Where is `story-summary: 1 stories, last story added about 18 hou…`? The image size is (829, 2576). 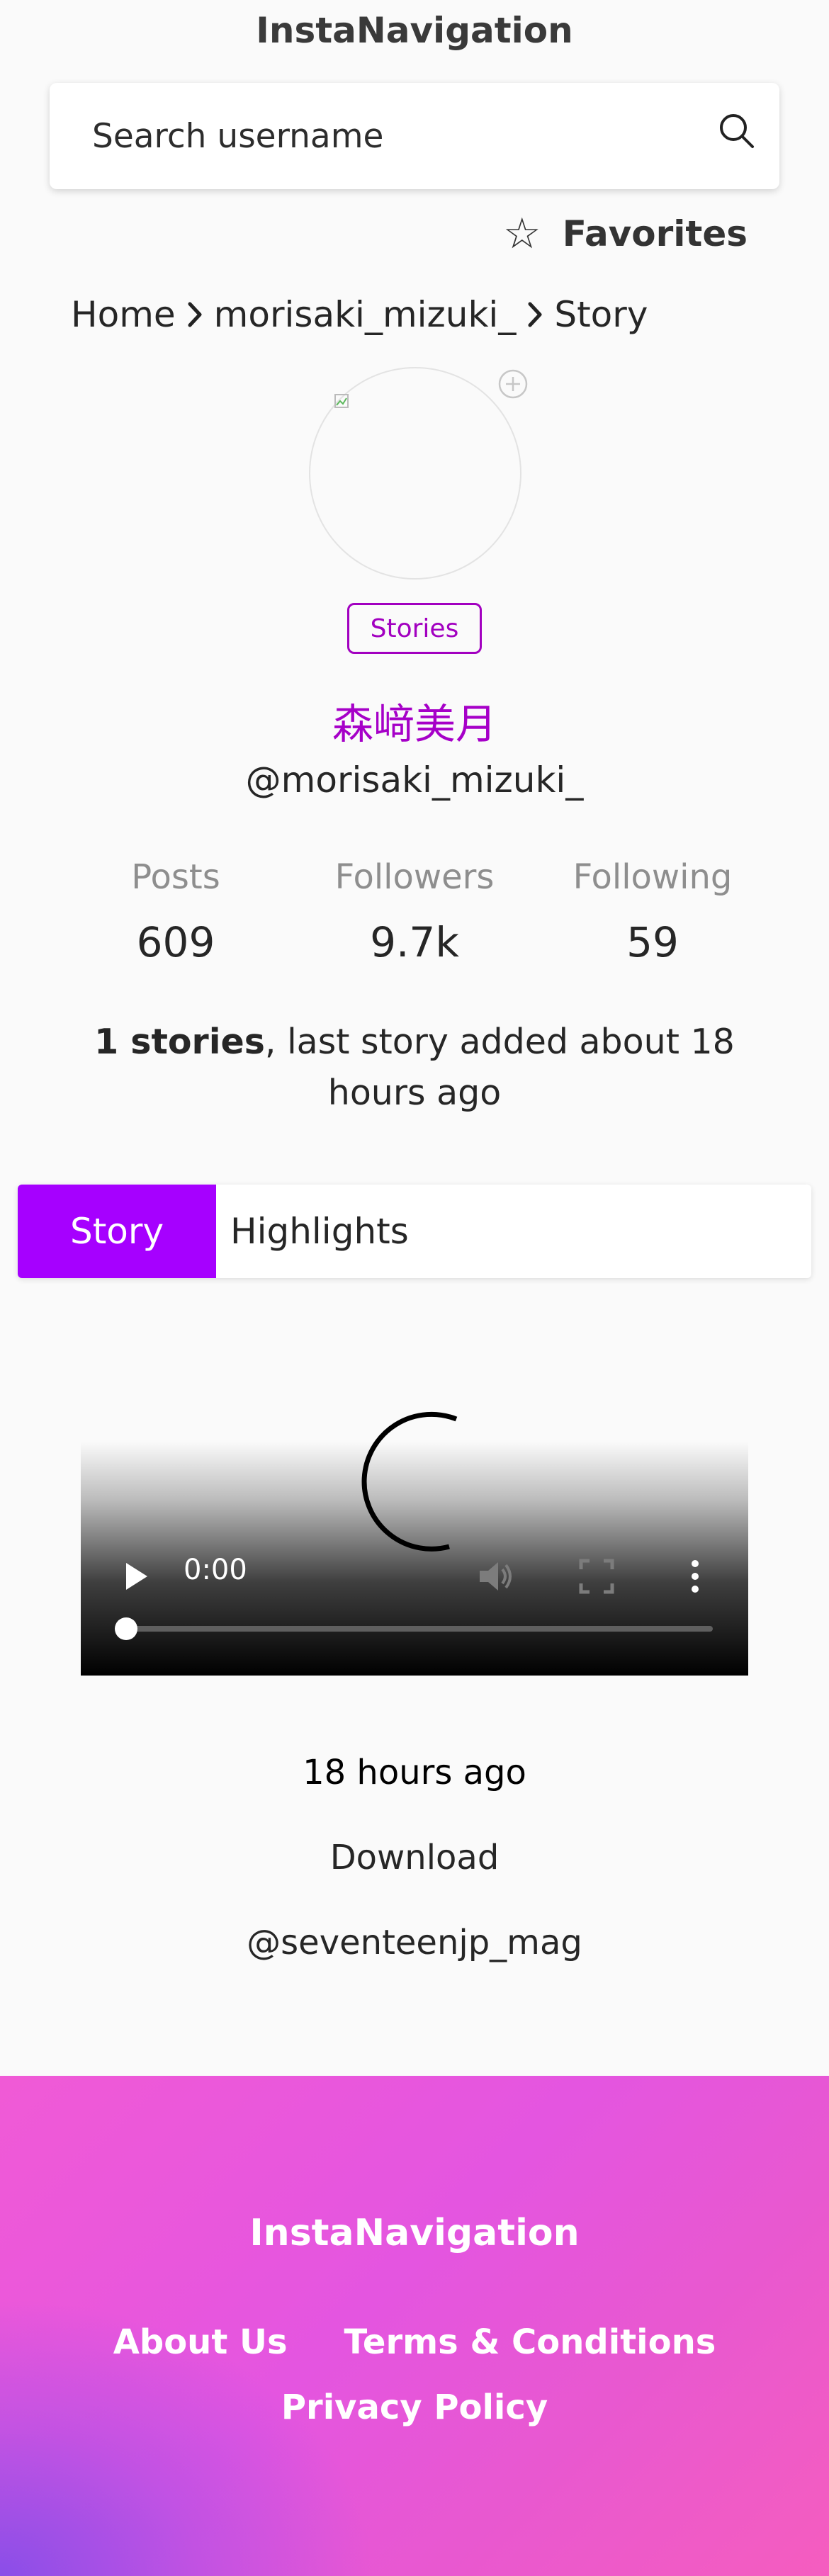 story-summary: 1 stories, last story added about 18 hou… is located at coordinates (414, 1068).